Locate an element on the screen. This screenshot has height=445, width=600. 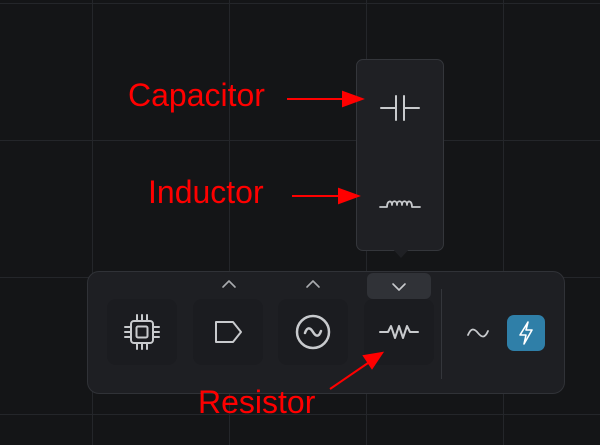
resistor-arrow-line is located at coordinates (349, 376).